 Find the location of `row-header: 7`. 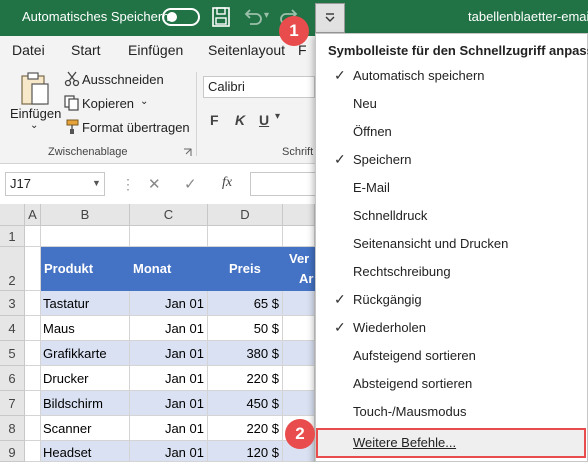

row-header: 7 is located at coordinates (12, 403).